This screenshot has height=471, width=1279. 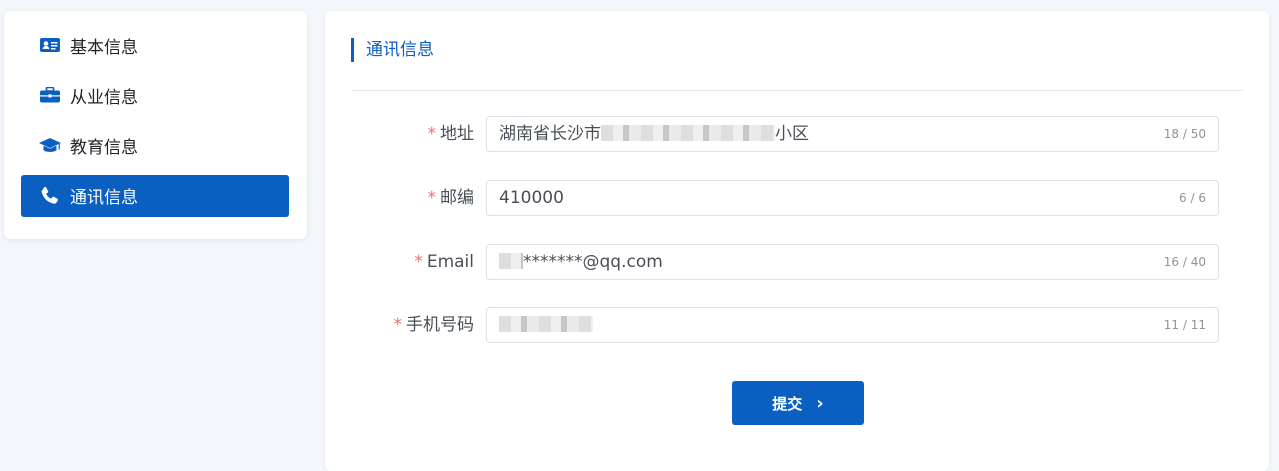 I want to click on sidebar-item-label: 通讯信息, so click(x=104, y=198).